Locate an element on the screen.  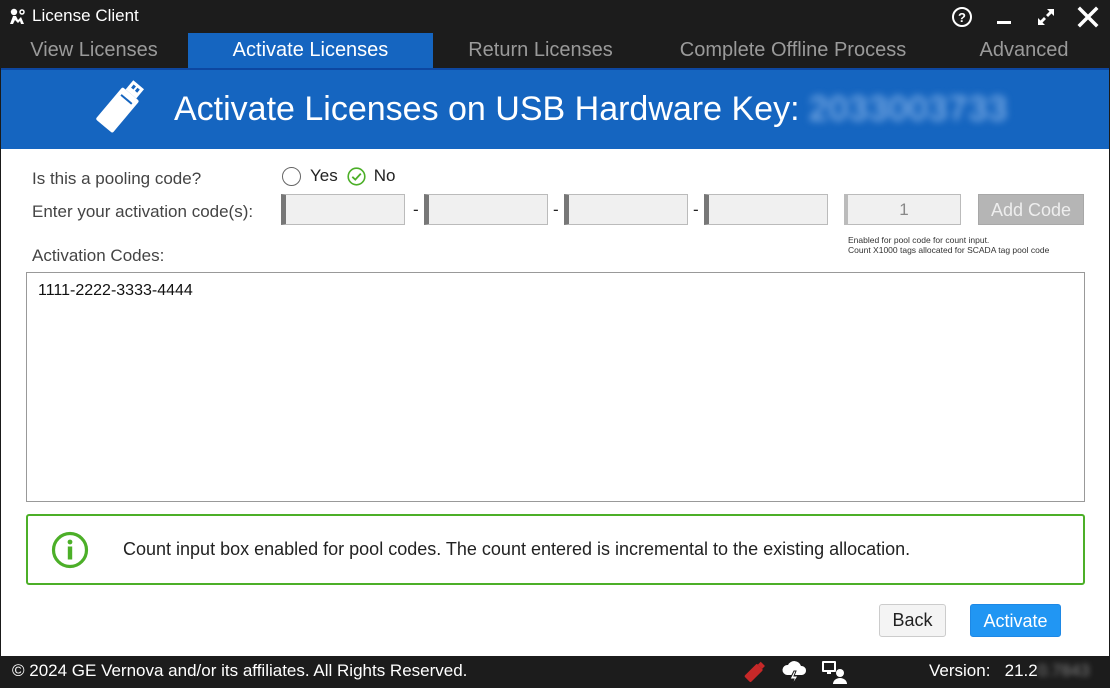
minimize-button is located at coordinates (1004, 17).